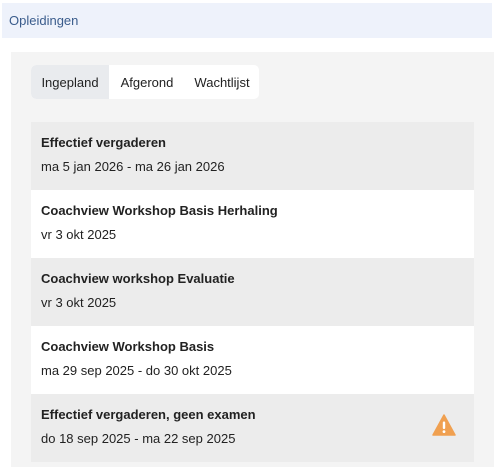  Describe the element at coordinates (70, 82) in the screenshot. I see `tab-ingepland: Ingepland` at that location.